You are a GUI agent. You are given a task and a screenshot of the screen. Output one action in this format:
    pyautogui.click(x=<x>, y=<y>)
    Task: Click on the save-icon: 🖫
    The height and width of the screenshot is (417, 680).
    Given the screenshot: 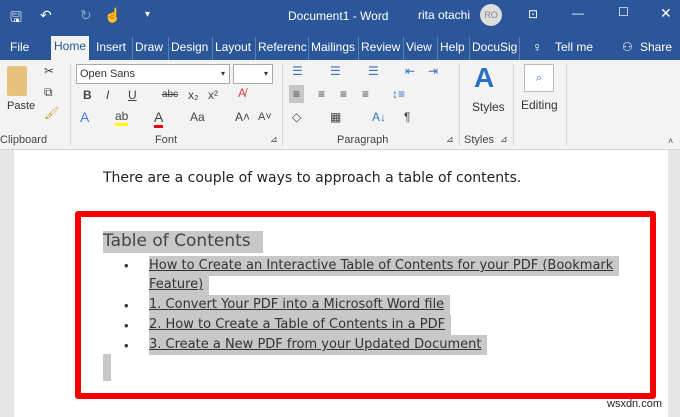 What is the action you would take?
    pyautogui.click(x=16, y=19)
    